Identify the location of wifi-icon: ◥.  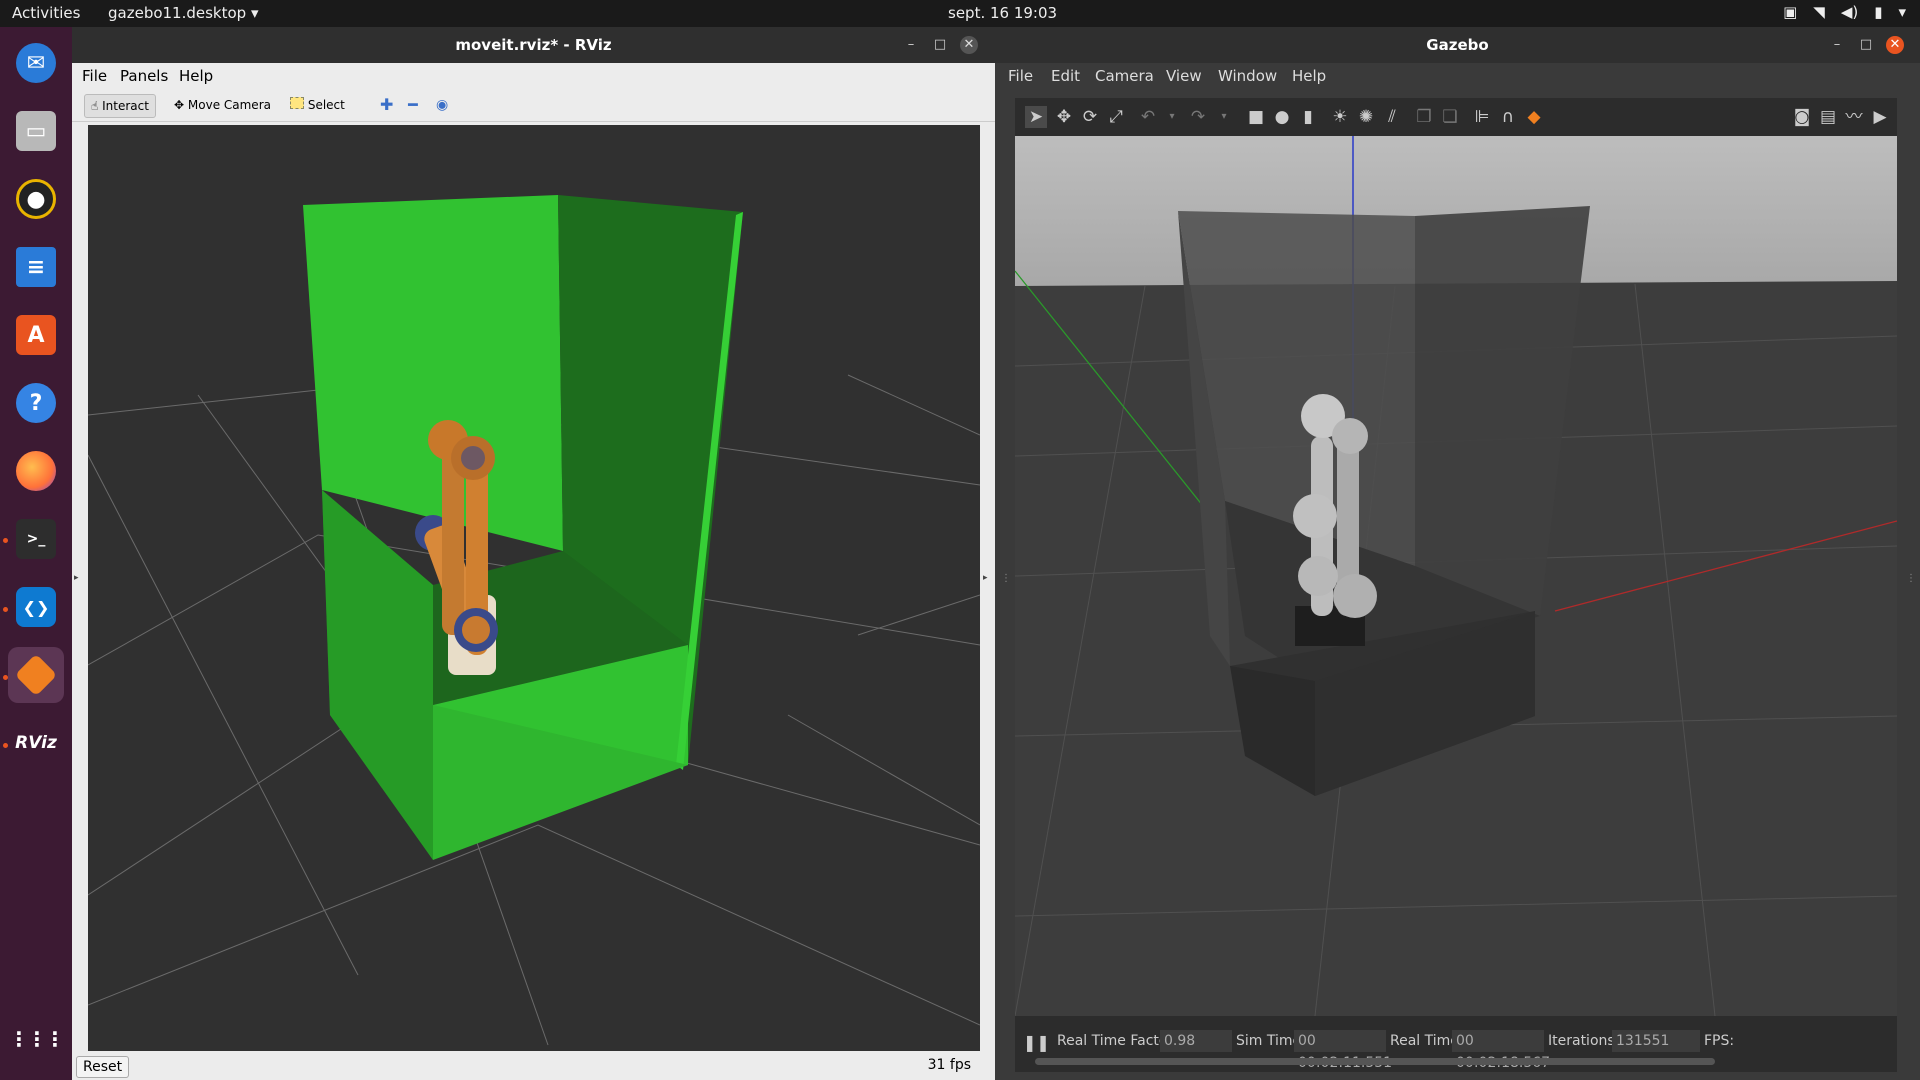
(1819, 12).